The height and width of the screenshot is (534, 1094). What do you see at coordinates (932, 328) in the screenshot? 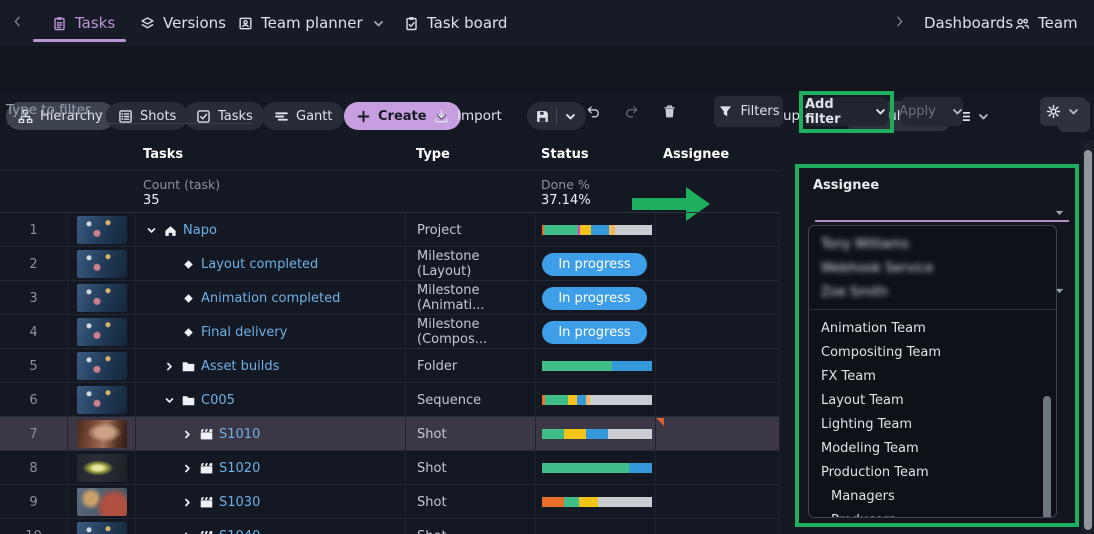
I see `assignee-option-team: Animation Team` at bounding box center [932, 328].